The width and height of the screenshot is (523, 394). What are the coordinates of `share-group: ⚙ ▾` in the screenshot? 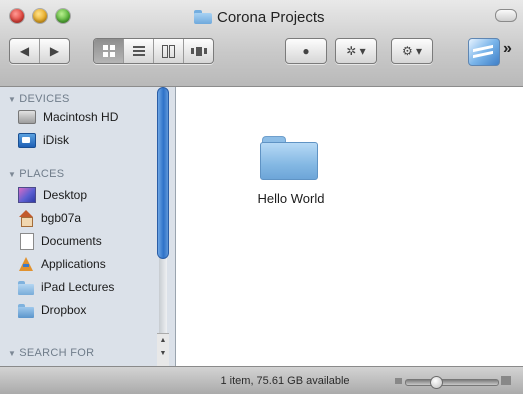 It's located at (412, 51).